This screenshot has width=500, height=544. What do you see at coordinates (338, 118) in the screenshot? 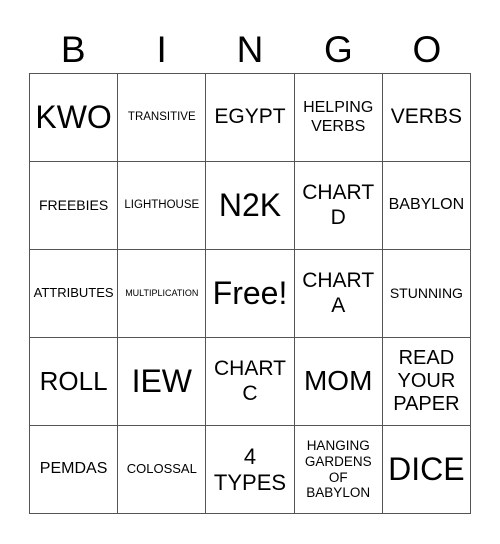
I see `bingo-cell: HELPING VERBS` at bounding box center [338, 118].